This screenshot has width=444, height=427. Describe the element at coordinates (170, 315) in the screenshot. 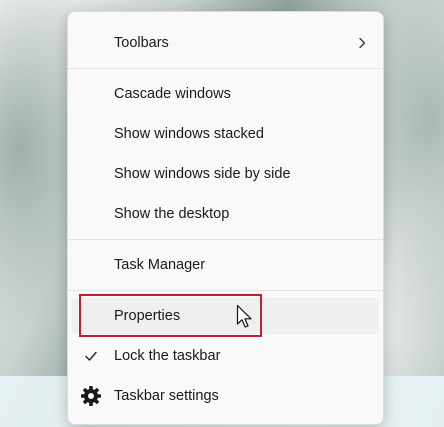

I see `annotation-highlight-box` at that location.